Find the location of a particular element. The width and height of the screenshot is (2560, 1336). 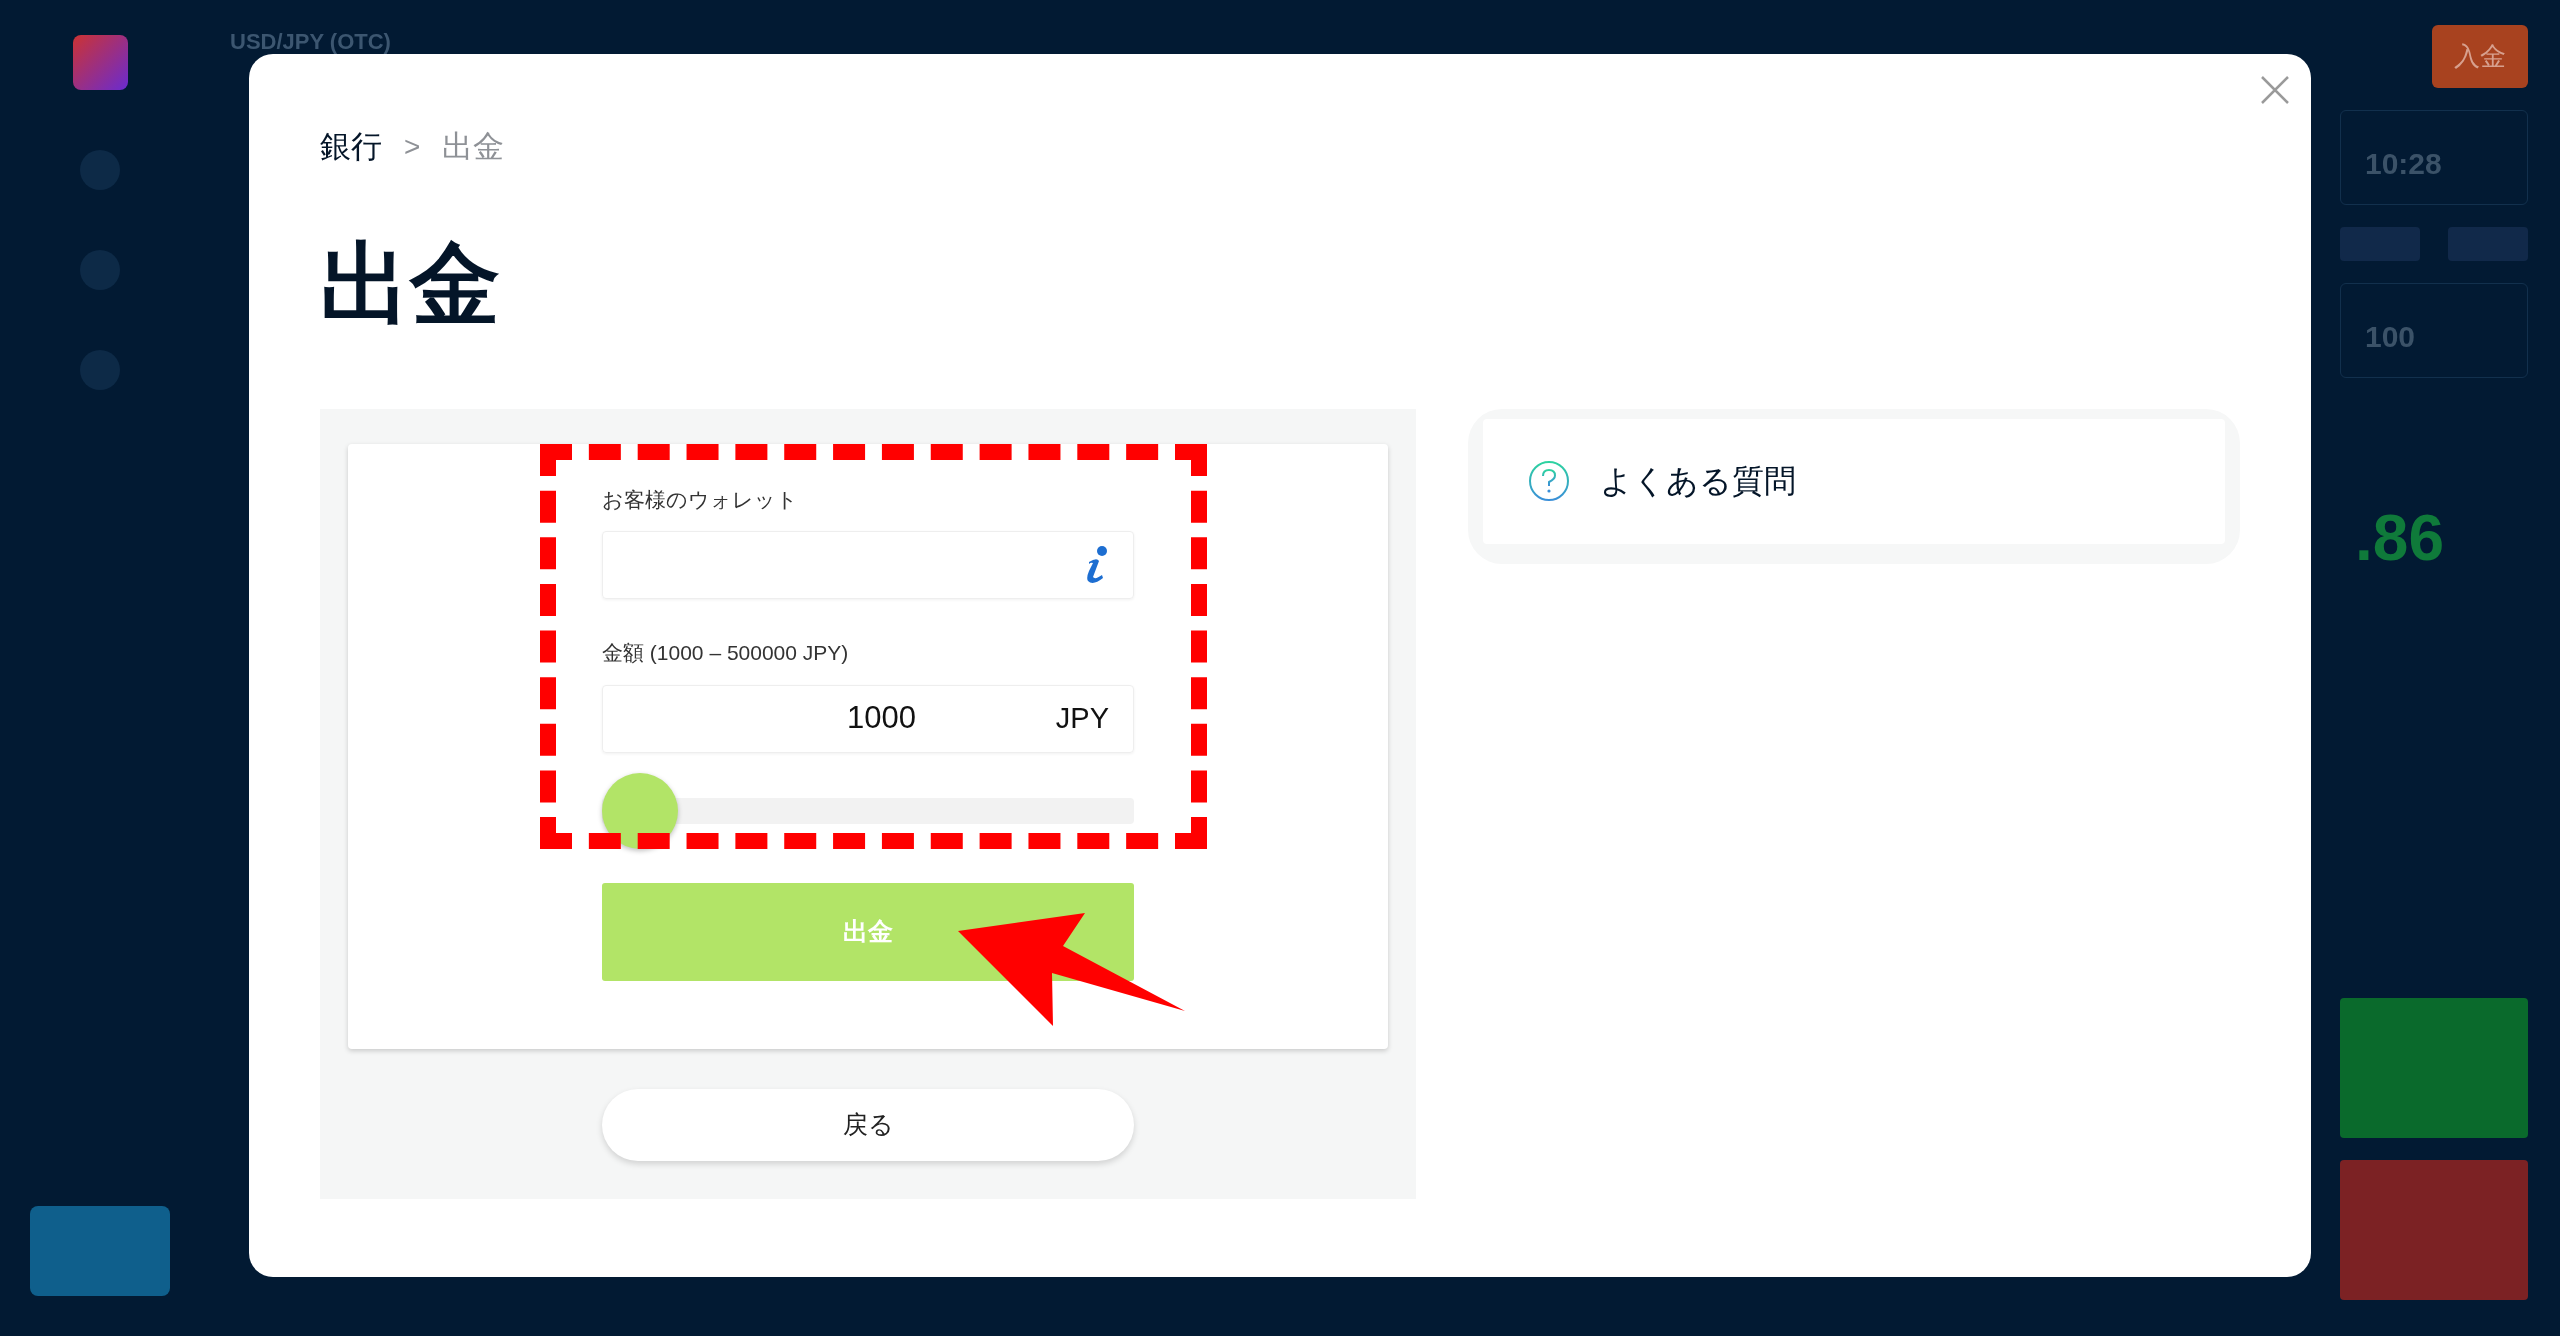

close-icon is located at coordinates (2275, 90).